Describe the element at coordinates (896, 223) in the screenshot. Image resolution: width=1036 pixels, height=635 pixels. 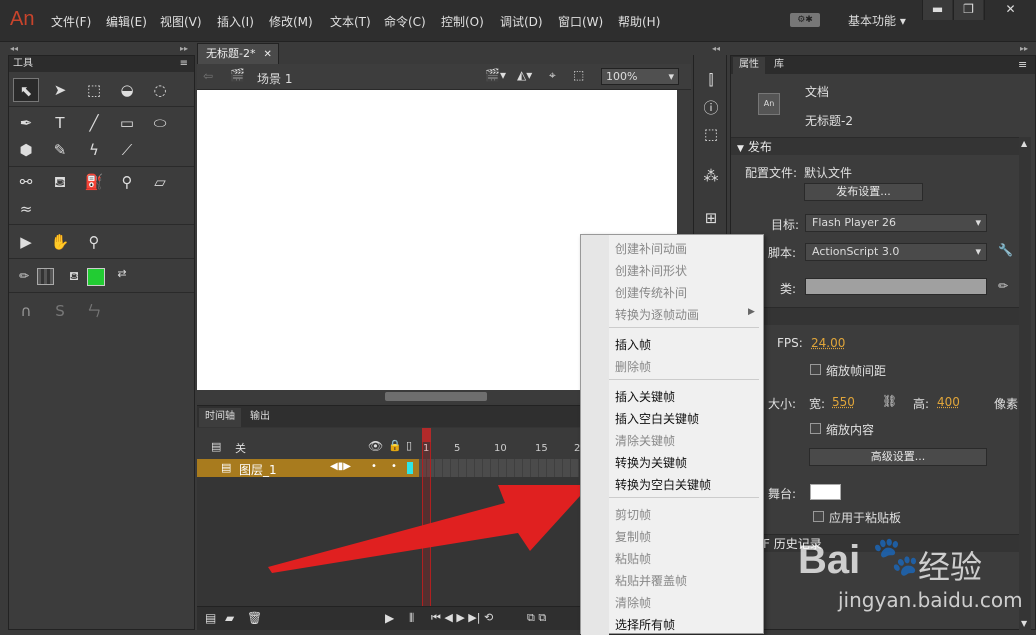
I see `target-select: Flash Player 26 ▾` at that location.